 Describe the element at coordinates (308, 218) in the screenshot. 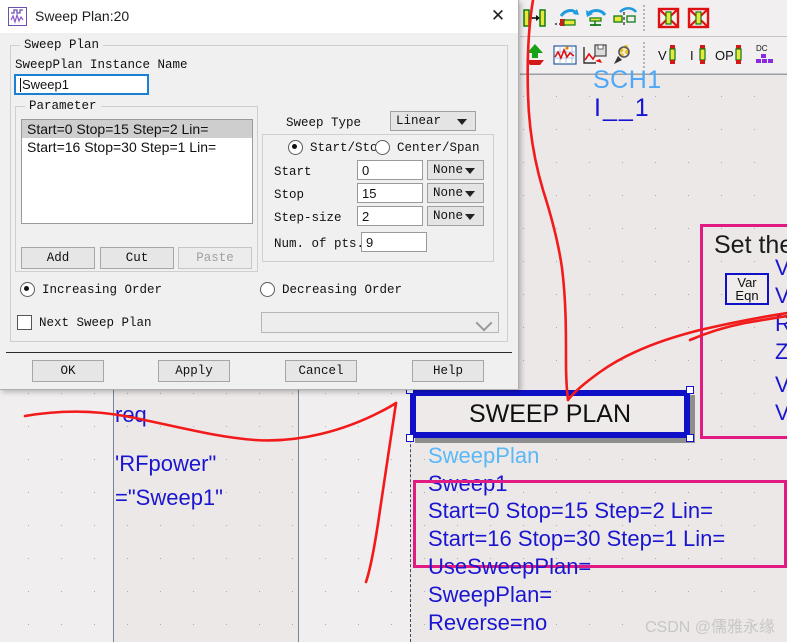

I see `step-size-label: Step-size` at that location.